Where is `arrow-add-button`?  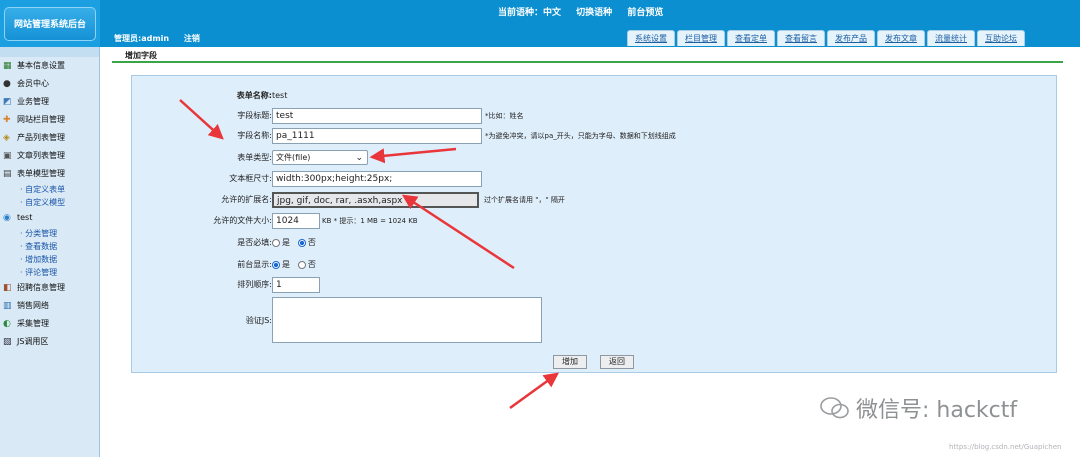 arrow-add-button is located at coordinates (534, 391).